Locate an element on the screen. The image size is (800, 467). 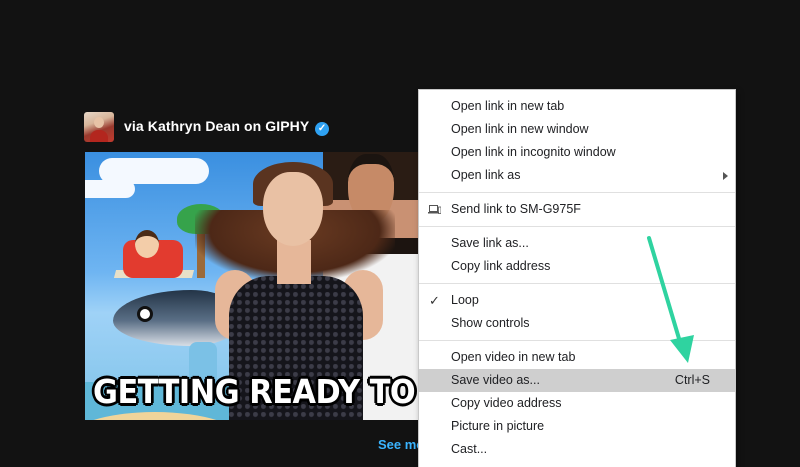
menu-item-label: Loop is located at coordinates (465, 300).